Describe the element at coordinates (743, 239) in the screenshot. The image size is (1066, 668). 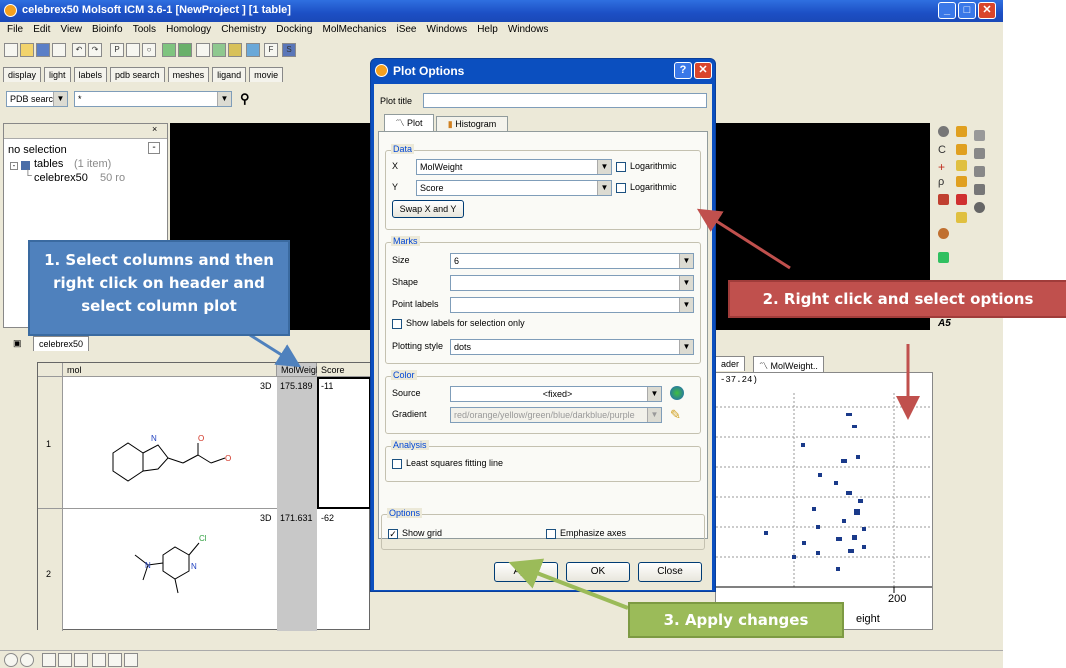
I see `arrow-to-dialog` at that location.